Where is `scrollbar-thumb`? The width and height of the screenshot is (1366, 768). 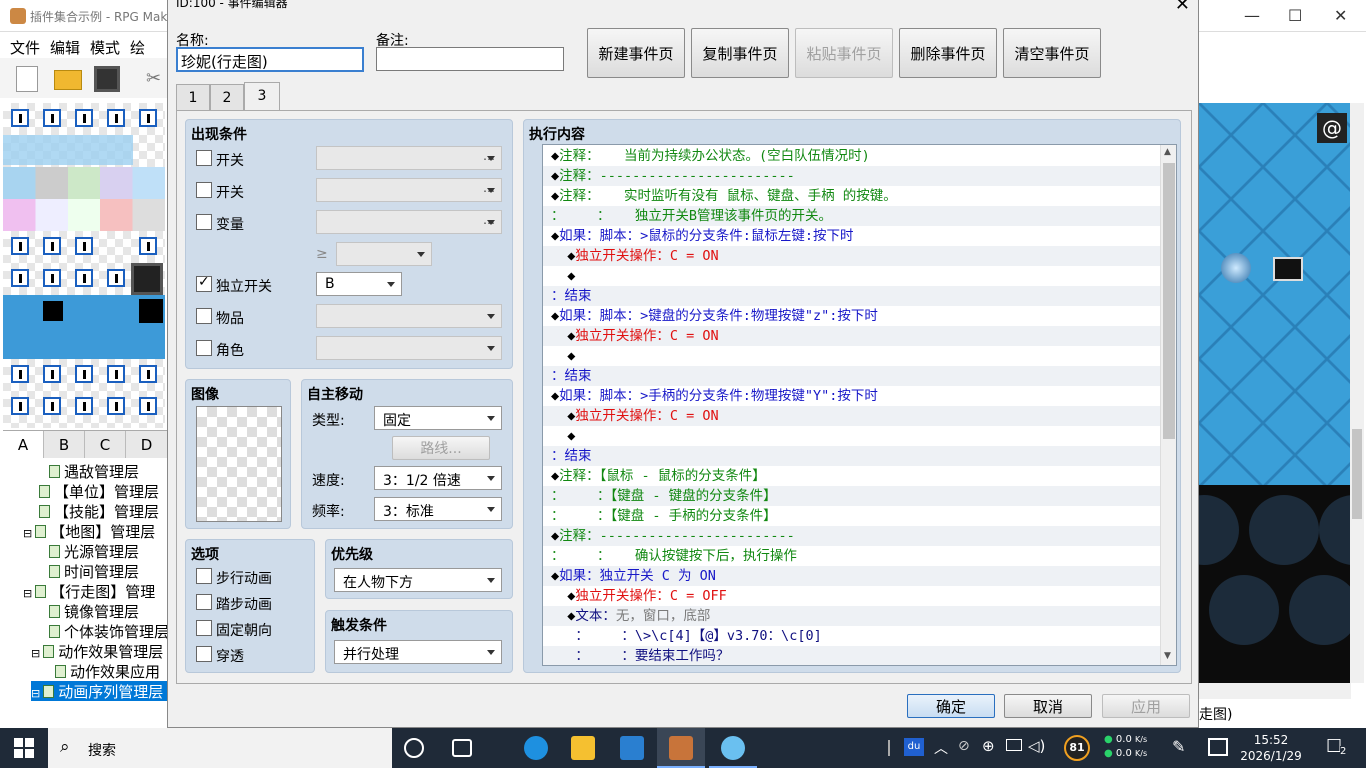
scrollbar-thumb is located at coordinates (1169, 301).